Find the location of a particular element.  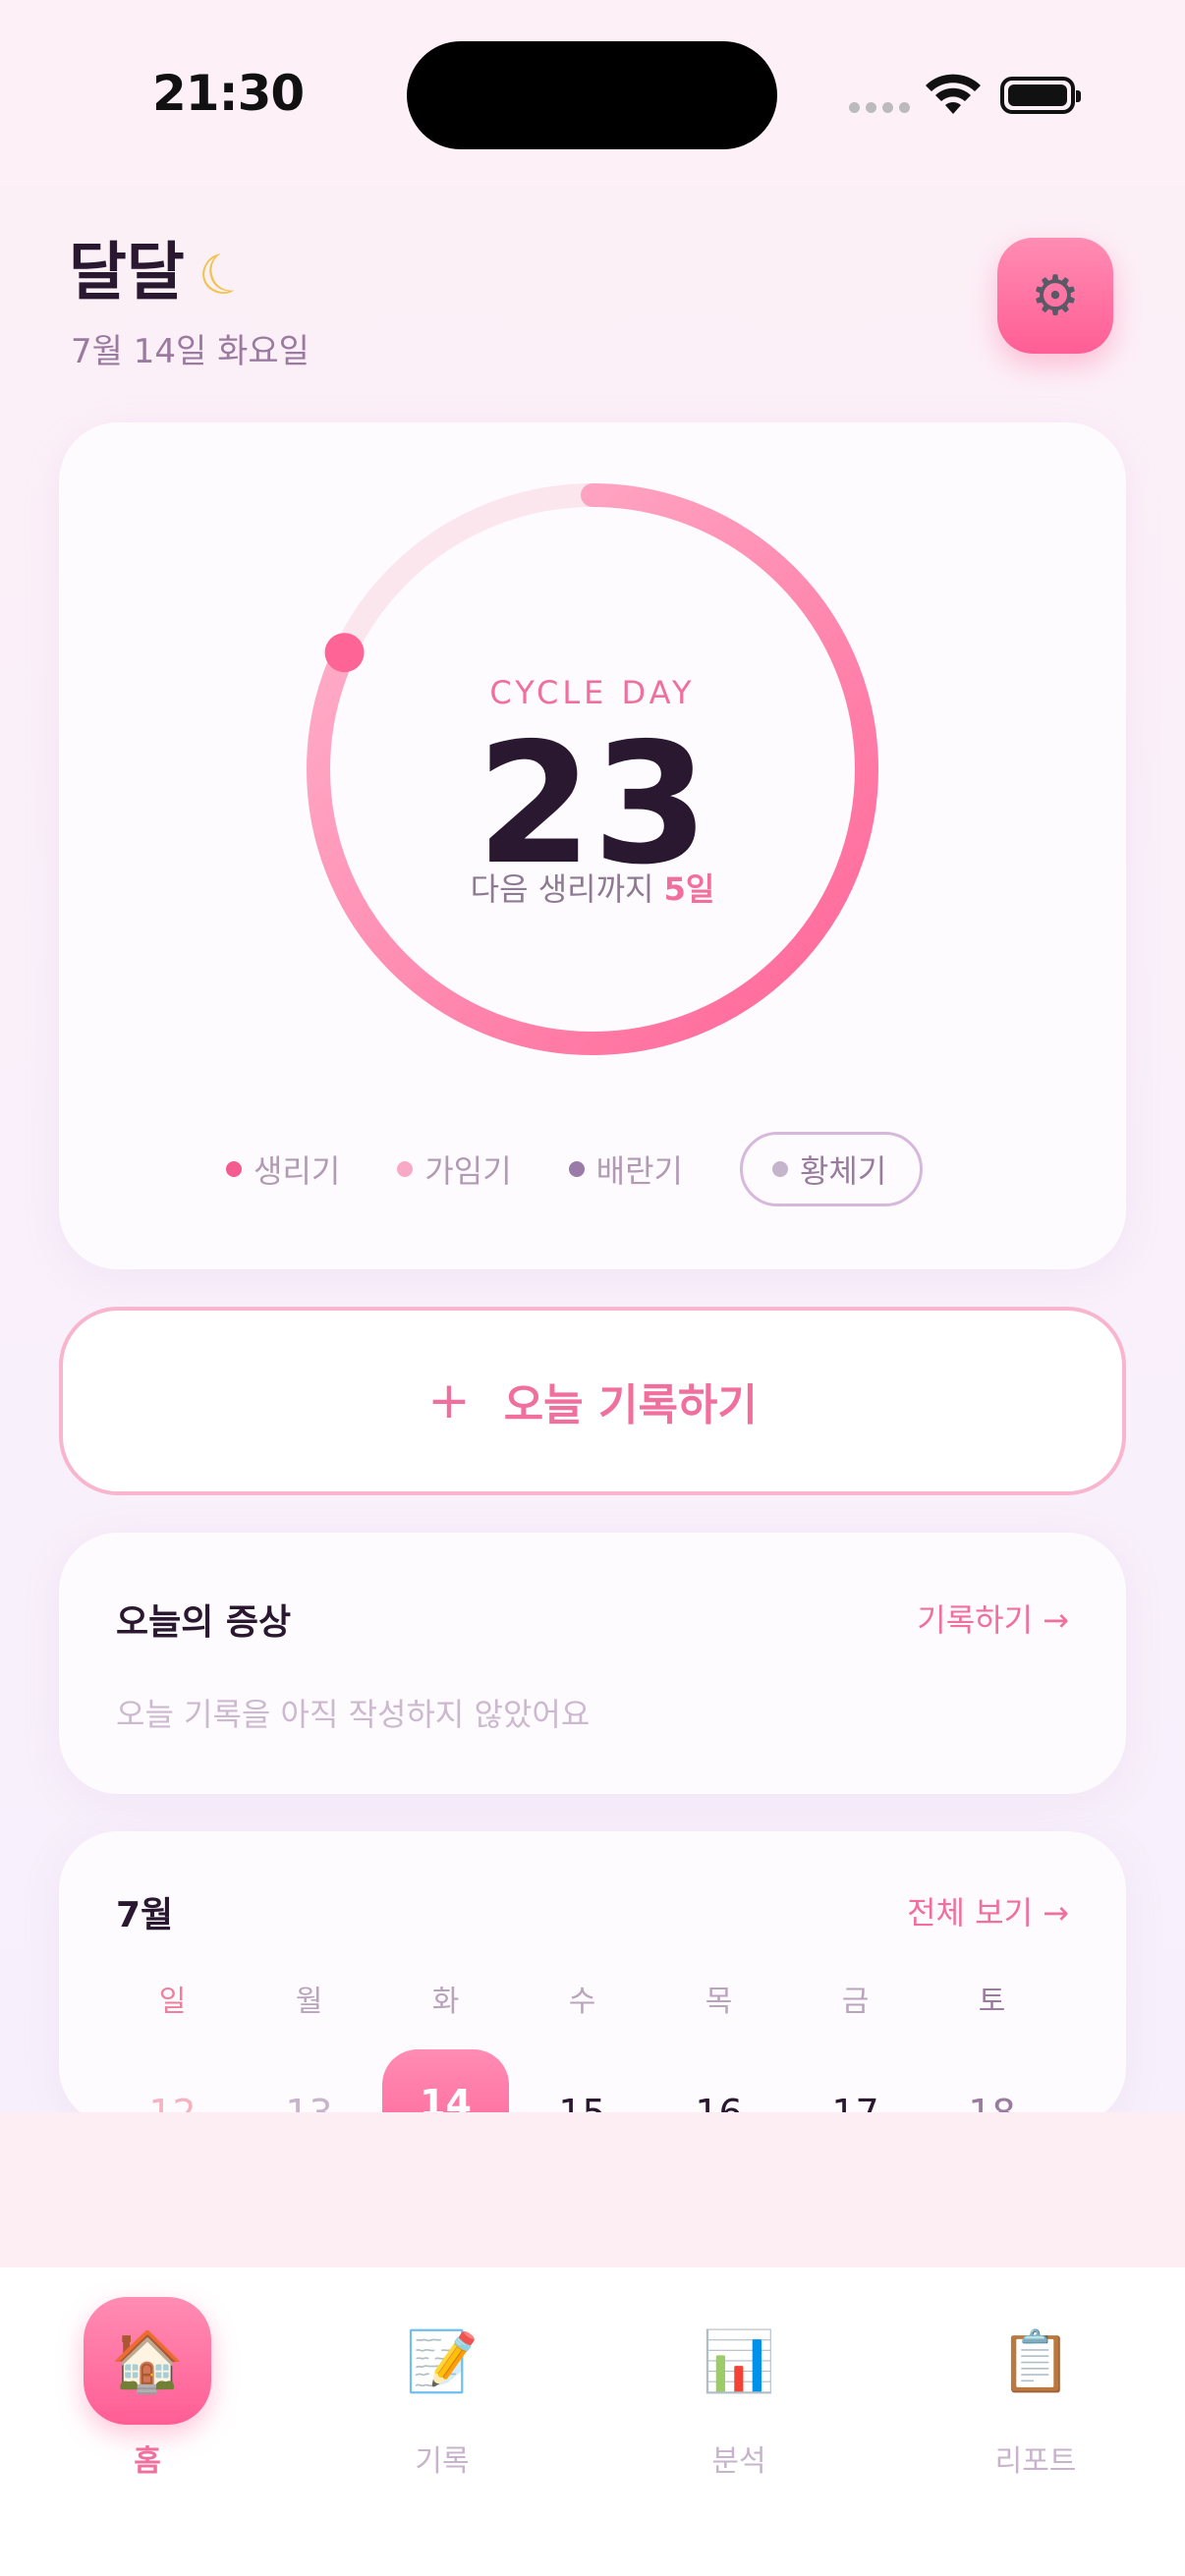

phase-ovulation: 배란기 is located at coordinates (625, 1169).